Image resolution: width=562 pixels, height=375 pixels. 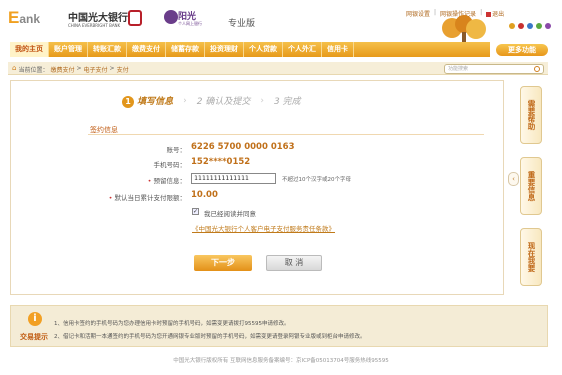 What do you see at coordinates (243, 147) in the screenshot?
I see `account-value: 6226 5700 0000 0163` at bounding box center [243, 147].